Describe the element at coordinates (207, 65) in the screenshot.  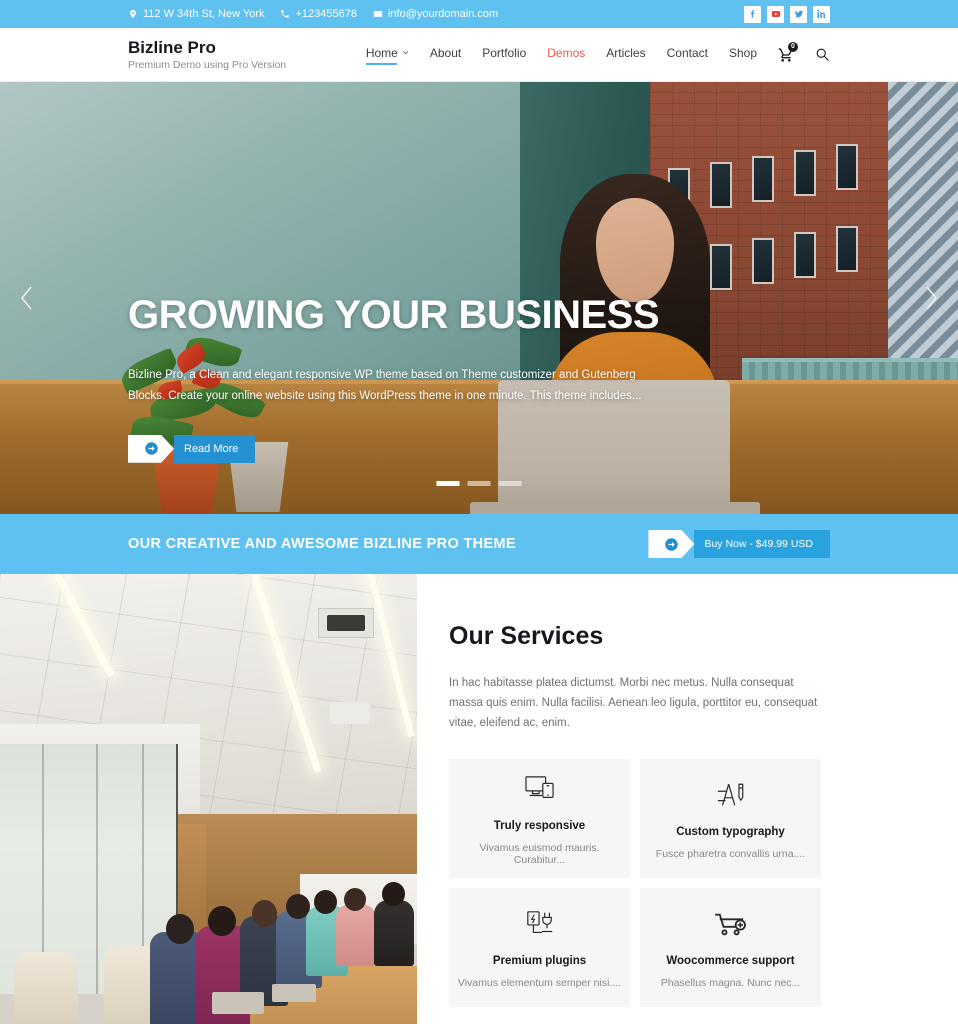
I see `brand-subtitle: Premium Demo using Pro Version` at that location.